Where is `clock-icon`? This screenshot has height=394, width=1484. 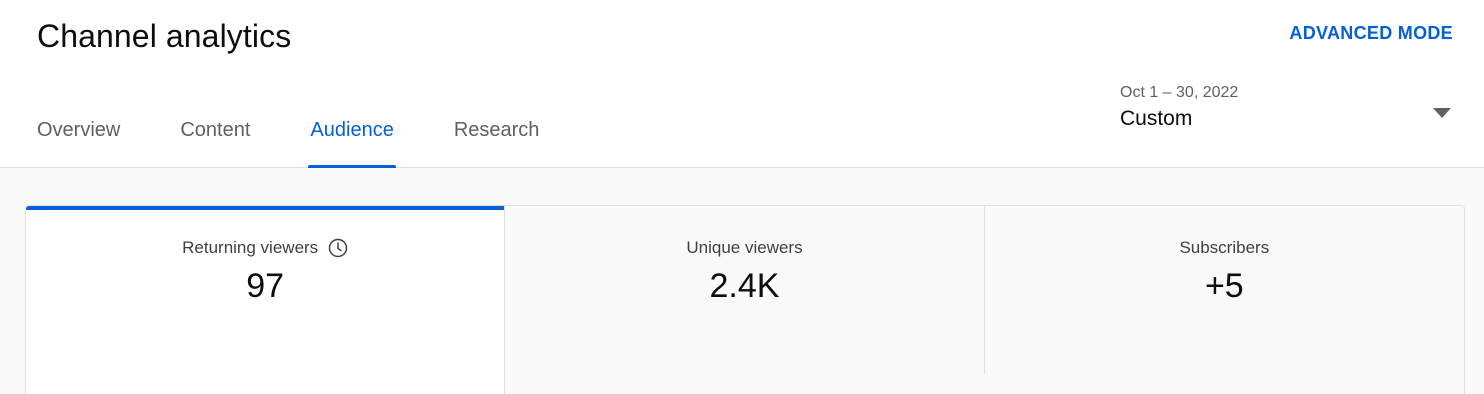 clock-icon is located at coordinates (338, 248).